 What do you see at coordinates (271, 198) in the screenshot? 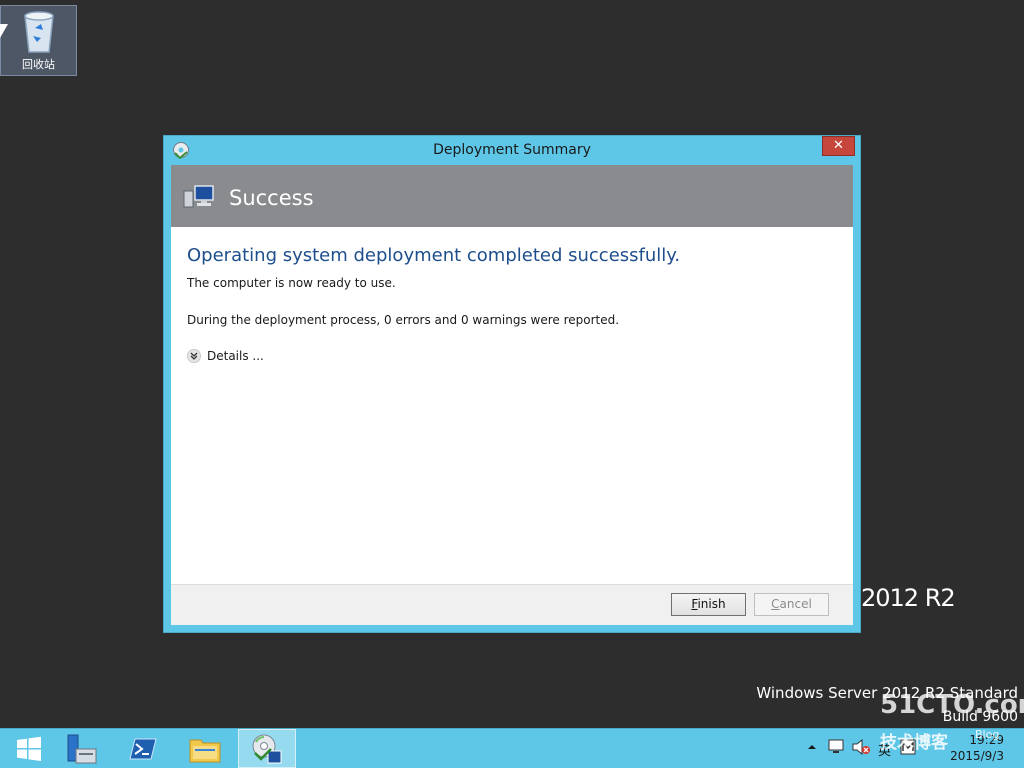
I see `banner-heading: Success` at bounding box center [271, 198].